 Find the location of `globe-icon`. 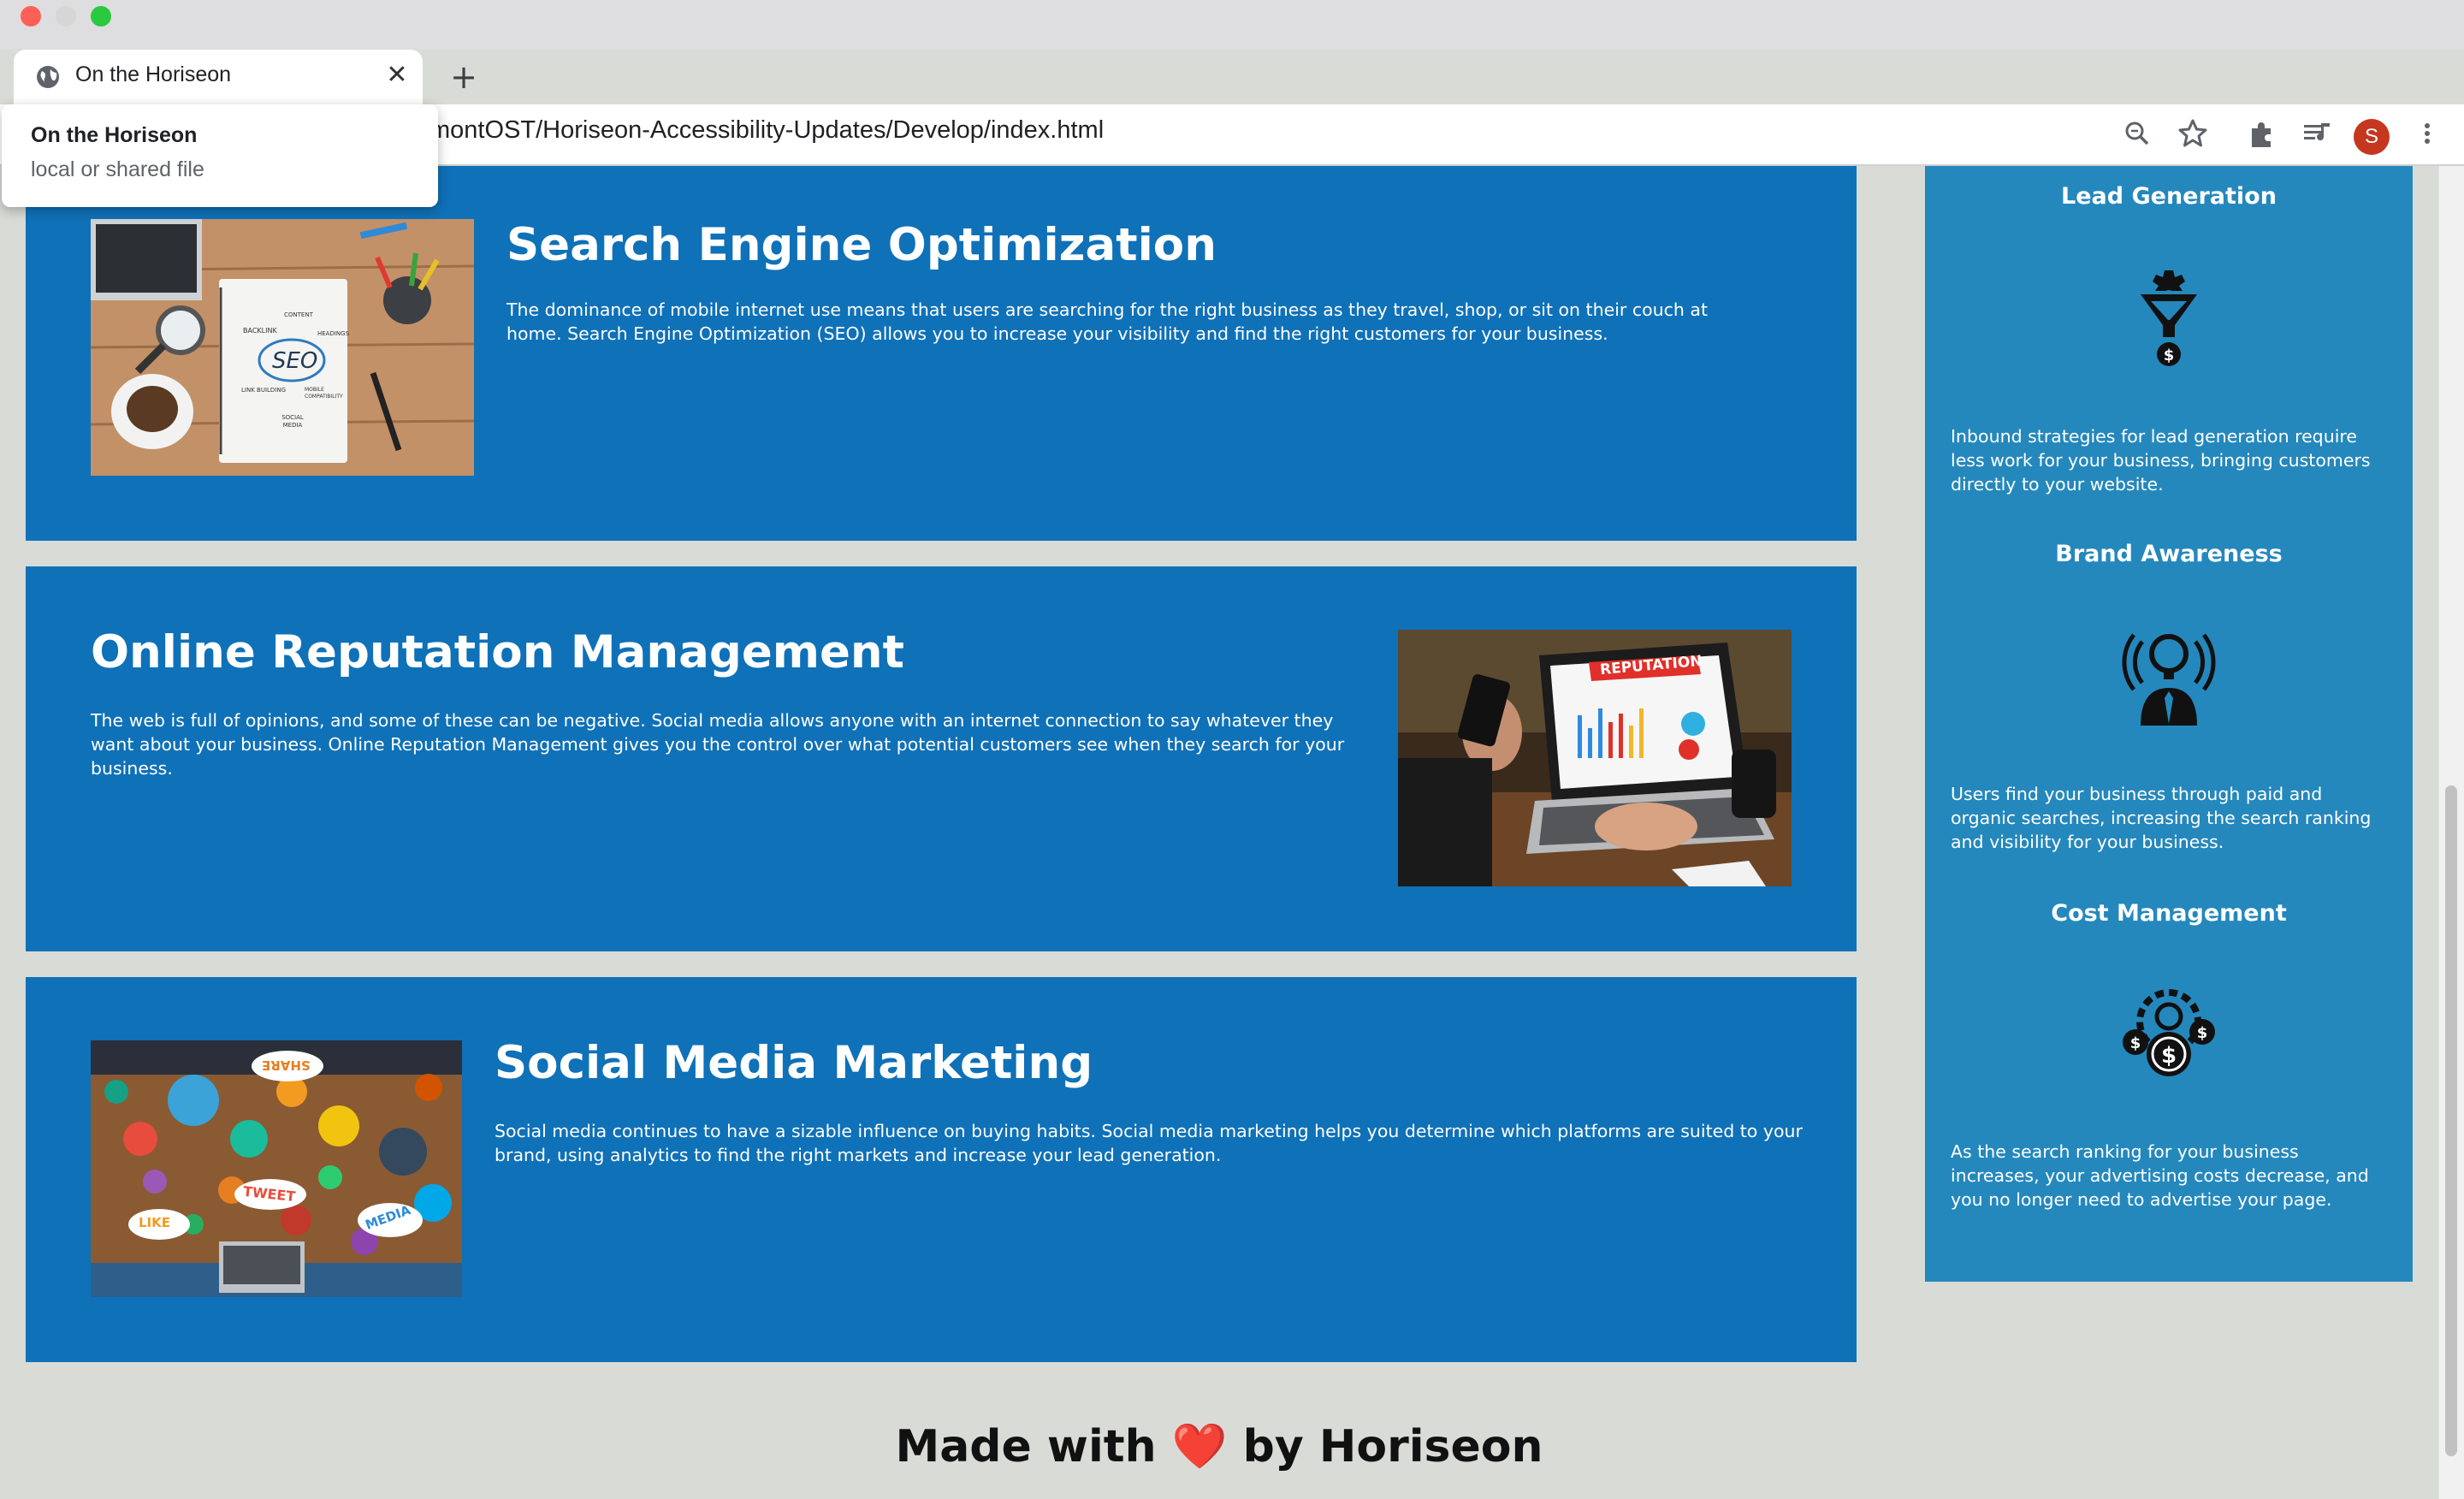

globe-icon is located at coordinates (48, 77).